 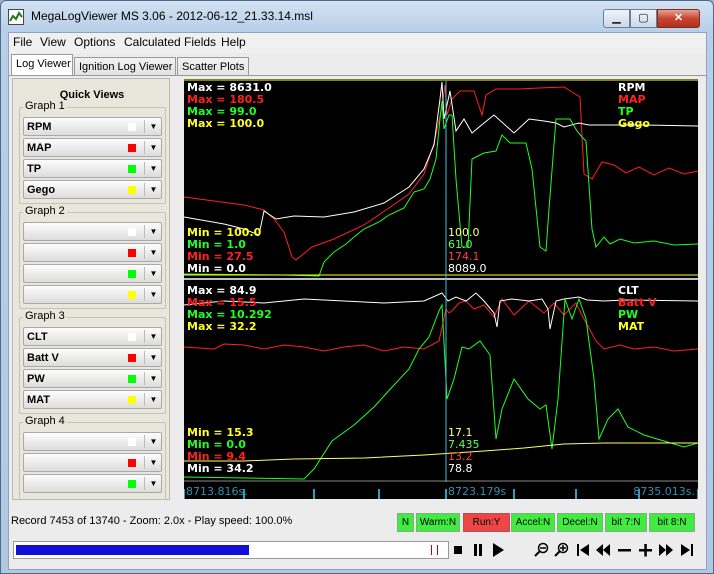 What do you see at coordinates (42, 65) in the screenshot?
I see `tab-log-viewer: Log Viewer` at bounding box center [42, 65].